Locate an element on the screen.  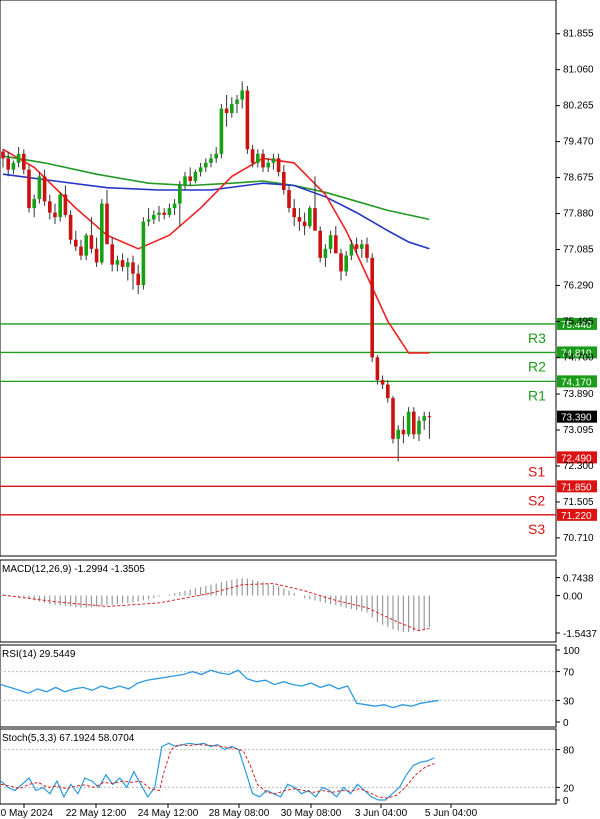
level-name-s3: S3 is located at coordinates (536, 529).